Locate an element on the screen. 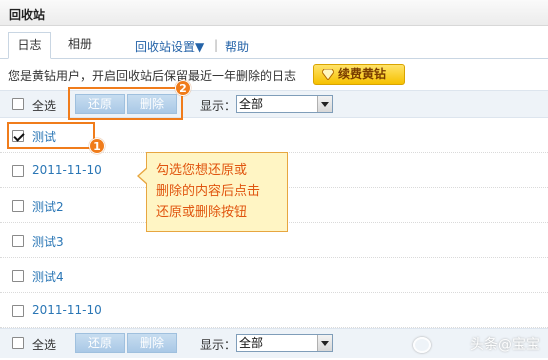  title-bar: 回收站 is located at coordinates (274, 13).